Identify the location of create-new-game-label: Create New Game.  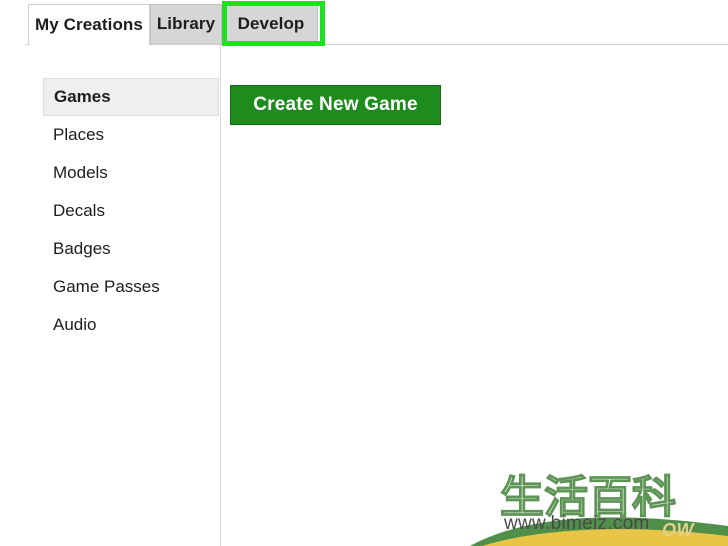
(335, 104).